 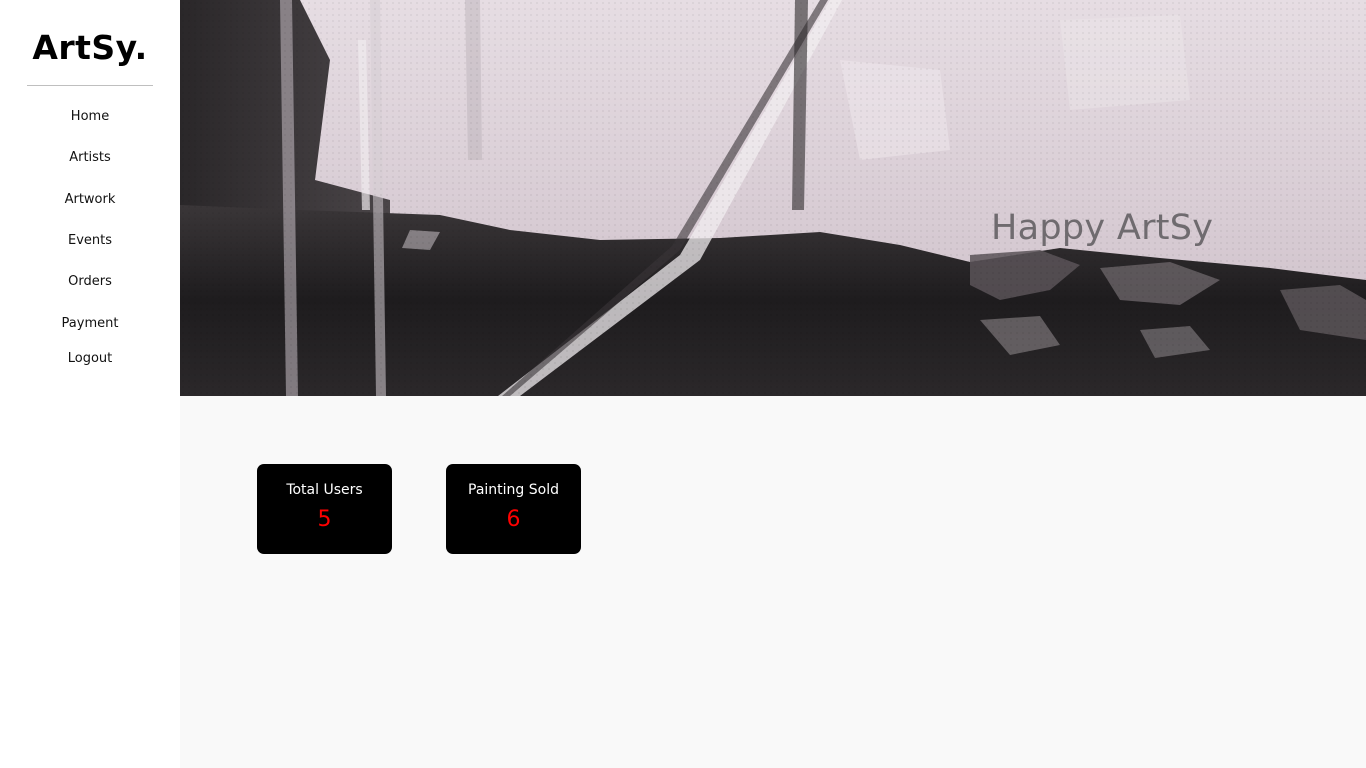 What do you see at coordinates (1102, 228) in the screenshot?
I see `hero-caption: Happy ArtSy` at bounding box center [1102, 228].